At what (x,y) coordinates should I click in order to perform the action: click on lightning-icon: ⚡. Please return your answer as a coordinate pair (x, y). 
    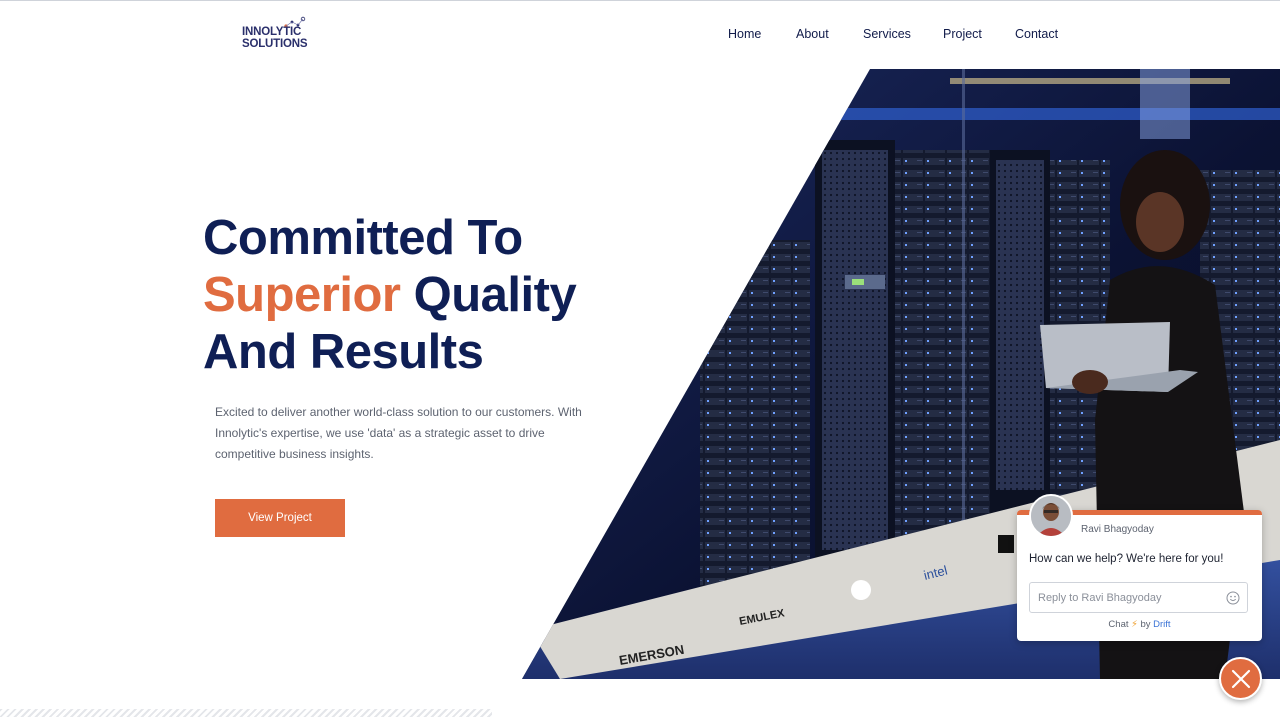
    Looking at the image, I should click on (1134, 624).